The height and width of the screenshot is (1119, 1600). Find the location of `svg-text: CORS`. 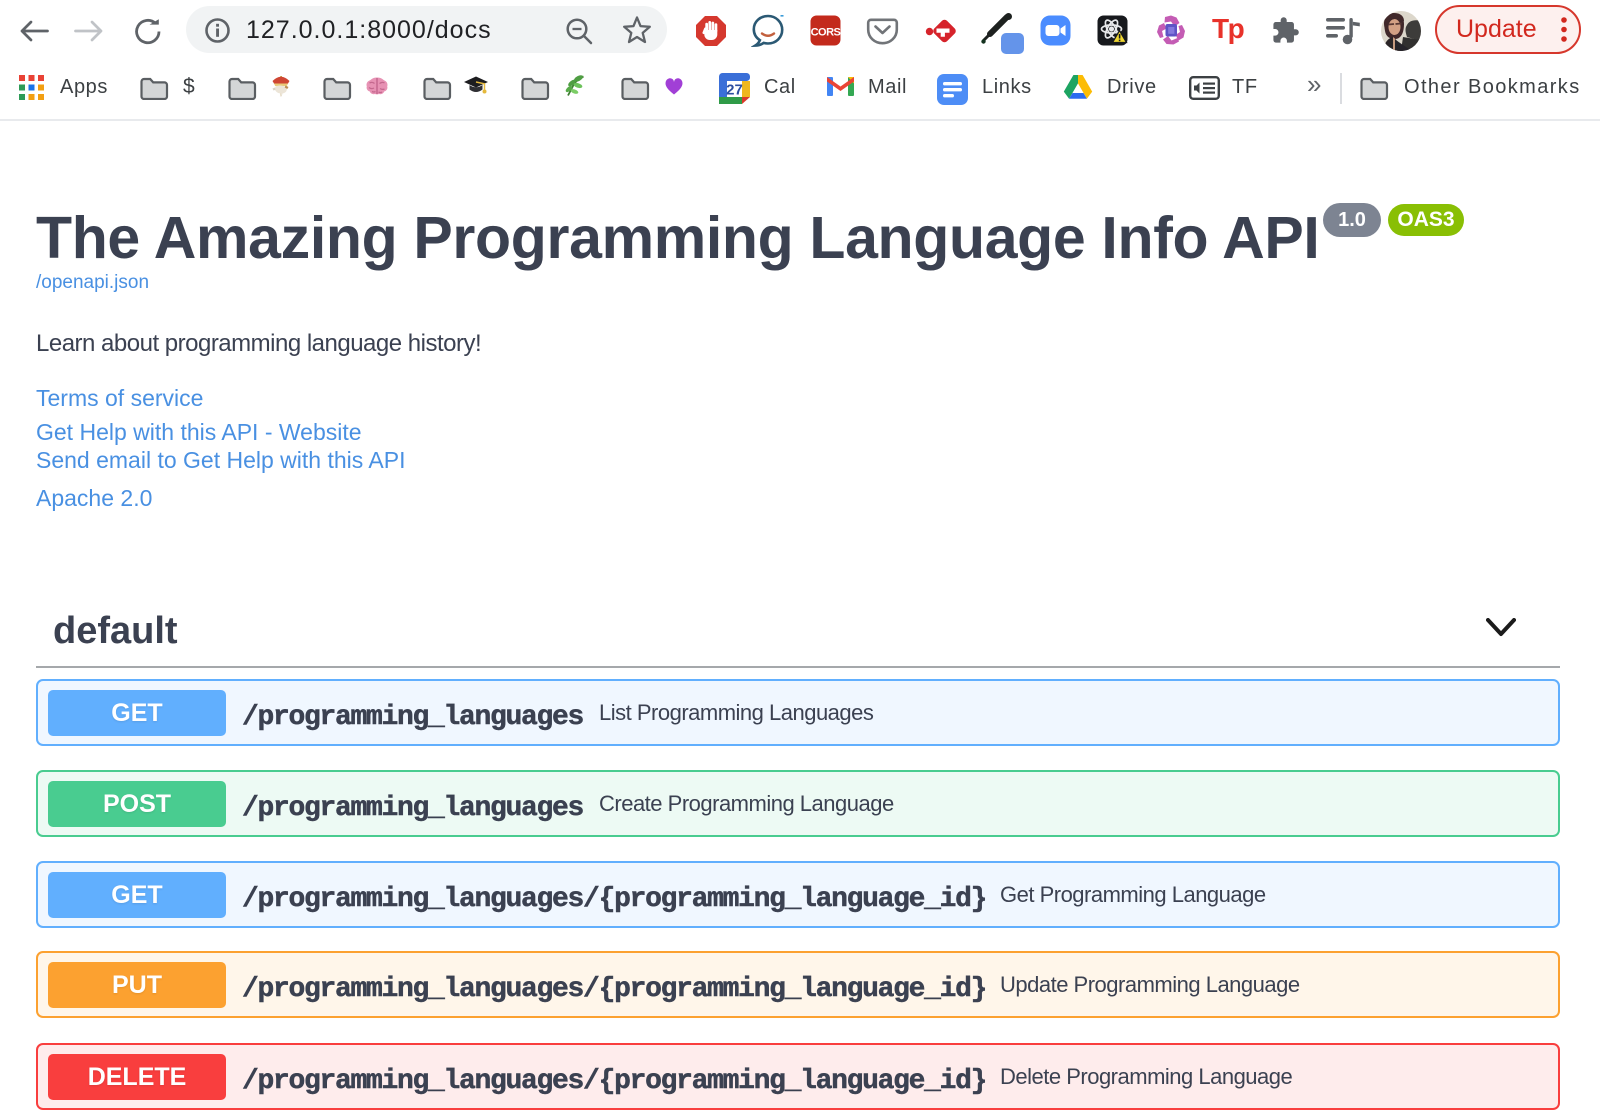

svg-text: CORS is located at coordinates (826, 33).